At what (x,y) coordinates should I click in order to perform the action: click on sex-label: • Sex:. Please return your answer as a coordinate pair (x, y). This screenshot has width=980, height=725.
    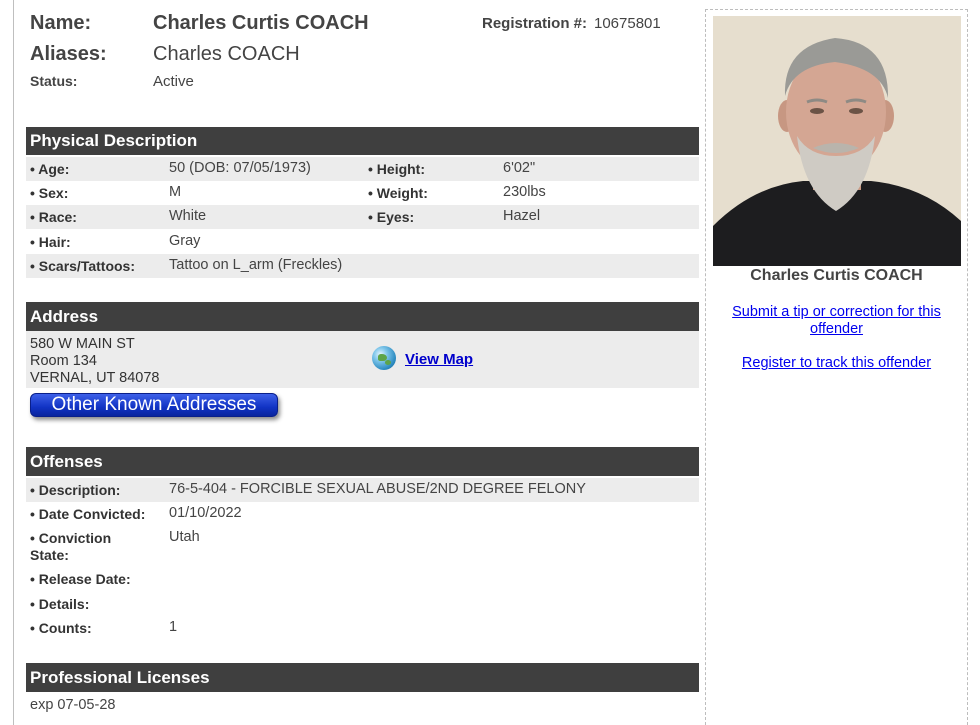
    Looking at the image, I should click on (49, 193).